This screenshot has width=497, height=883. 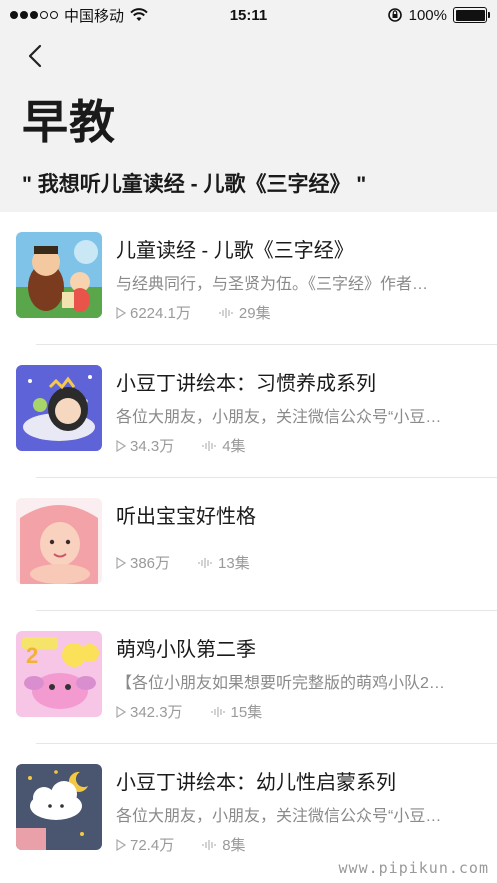 I want to click on album-meta: 34.3万 4集, so click(x=181, y=445).